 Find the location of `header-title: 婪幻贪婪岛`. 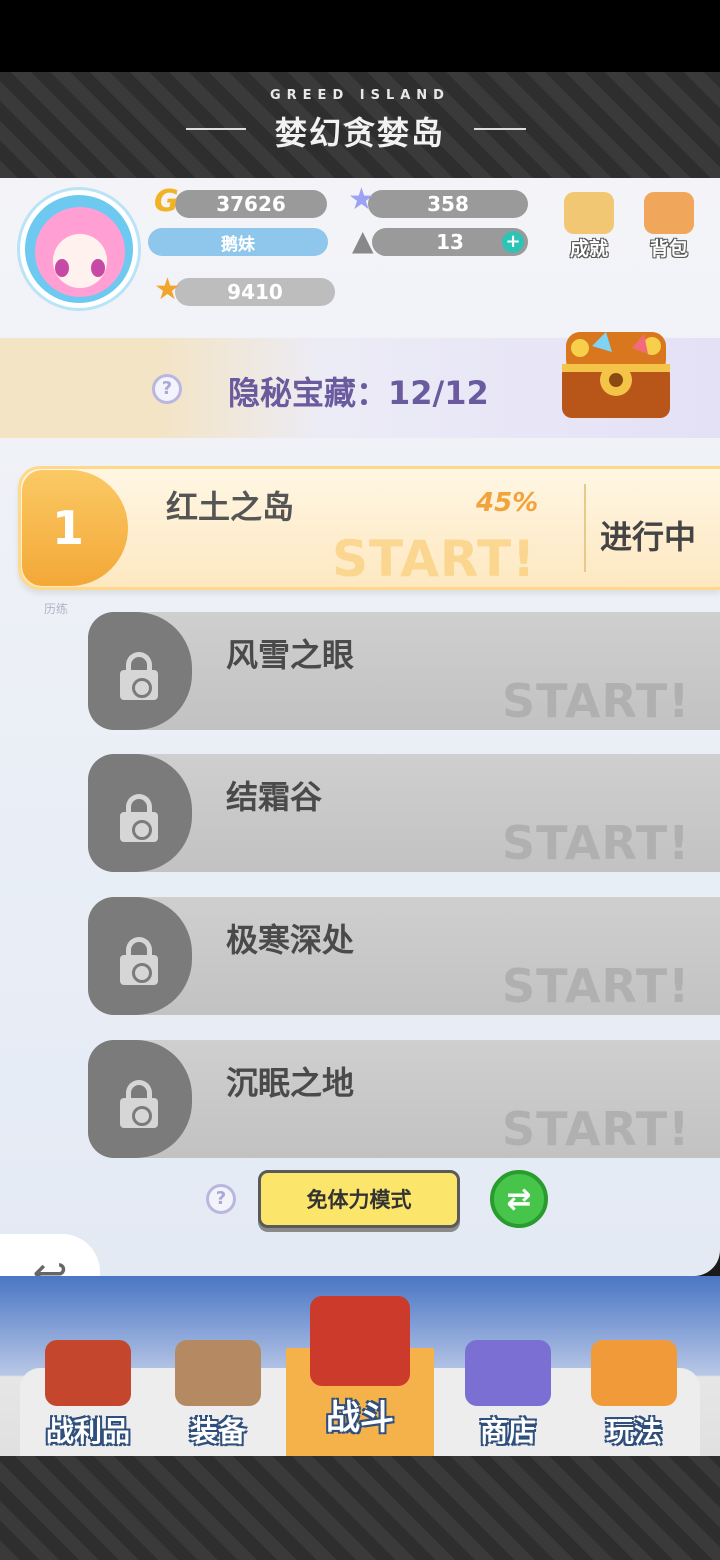

header-title: 婪幻贪婪岛 is located at coordinates (359, 133).